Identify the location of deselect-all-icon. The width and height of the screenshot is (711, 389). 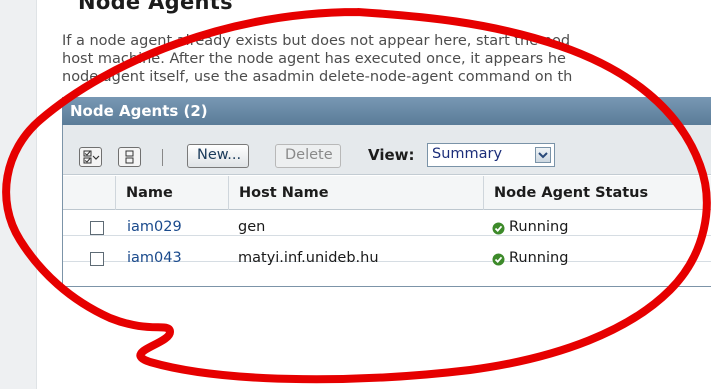
(129, 157).